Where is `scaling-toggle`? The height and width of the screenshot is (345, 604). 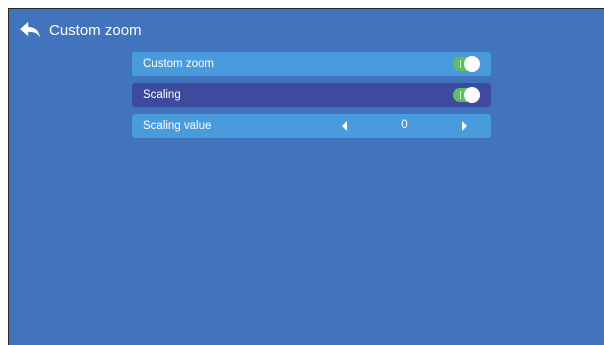
scaling-toggle is located at coordinates (466, 95).